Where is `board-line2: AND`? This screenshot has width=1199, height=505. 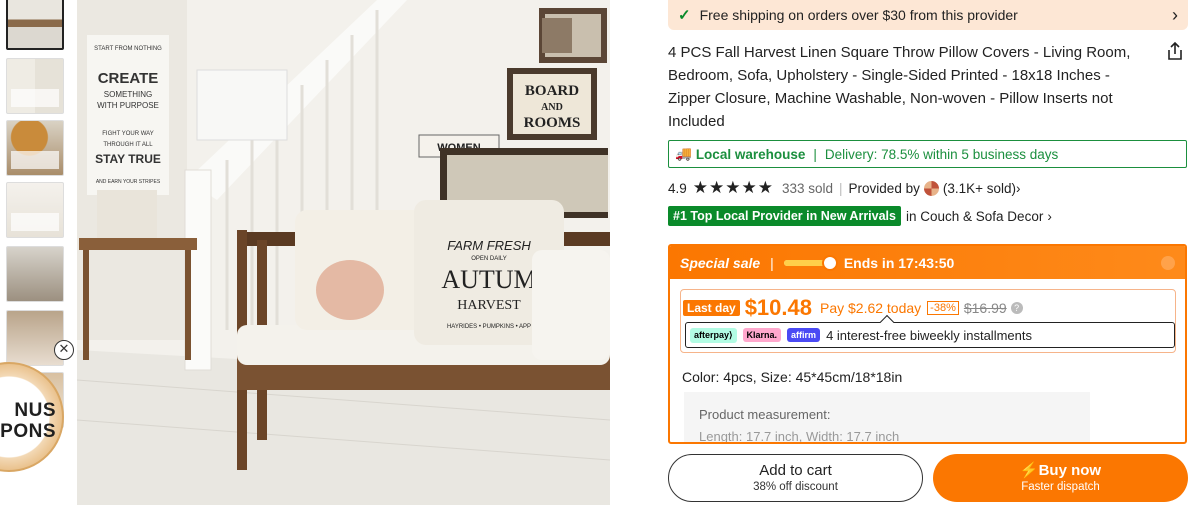
board-line2: AND is located at coordinates (552, 107).